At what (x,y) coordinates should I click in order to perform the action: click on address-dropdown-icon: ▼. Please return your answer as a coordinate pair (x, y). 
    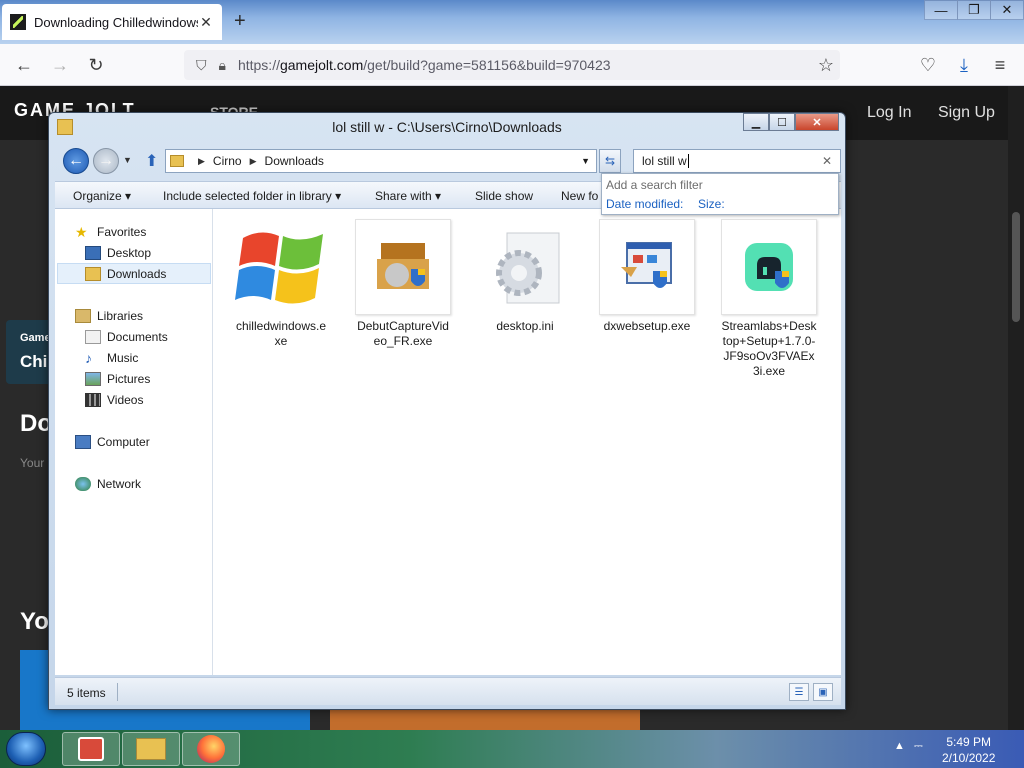
    Looking at the image, I should click on (585, 161).